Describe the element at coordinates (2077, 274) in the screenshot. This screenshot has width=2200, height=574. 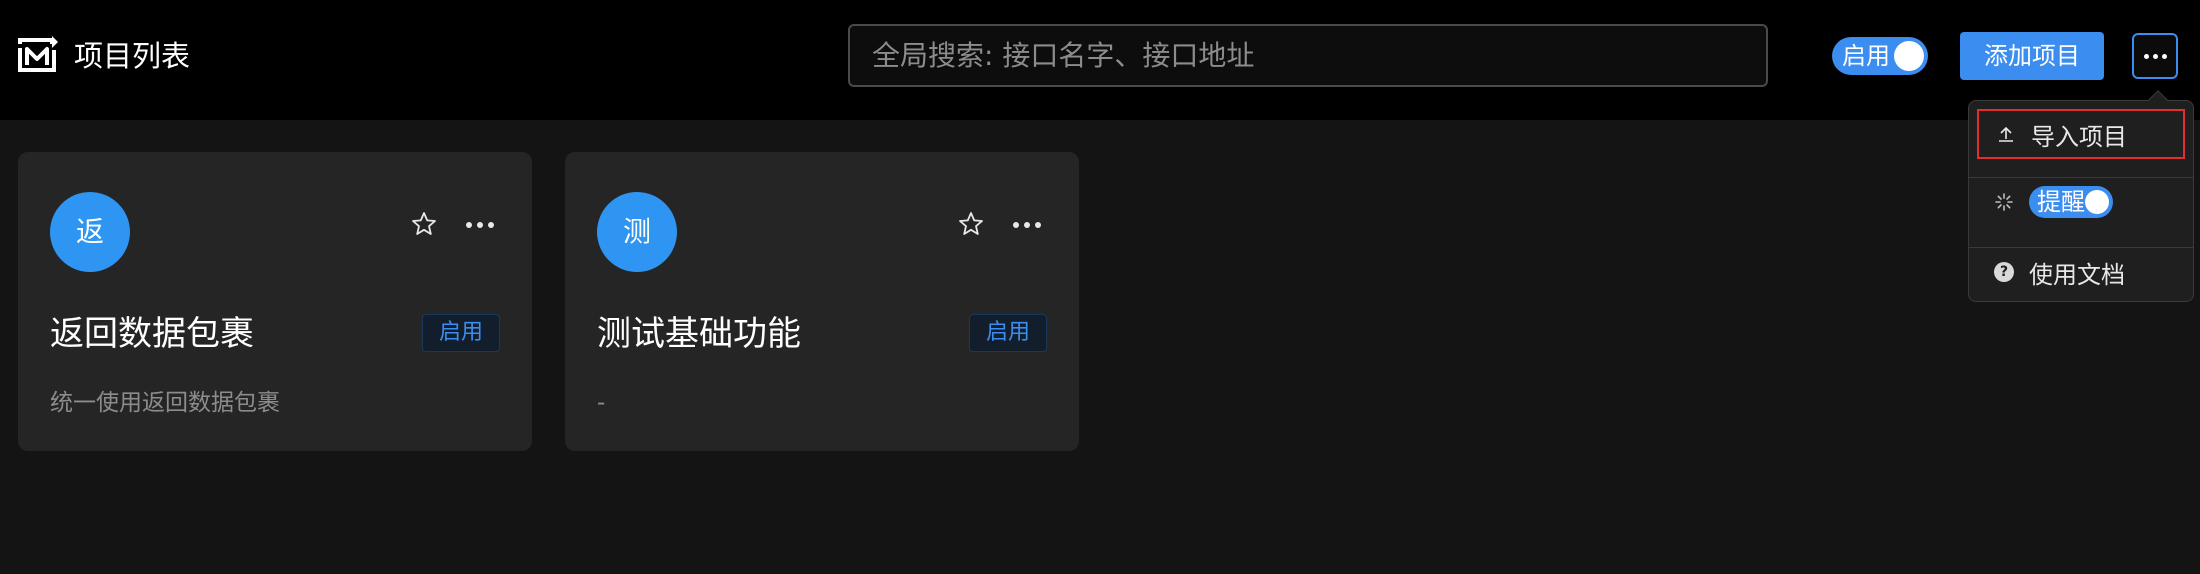
I see `menu-item-label: 使用文档` at that location.